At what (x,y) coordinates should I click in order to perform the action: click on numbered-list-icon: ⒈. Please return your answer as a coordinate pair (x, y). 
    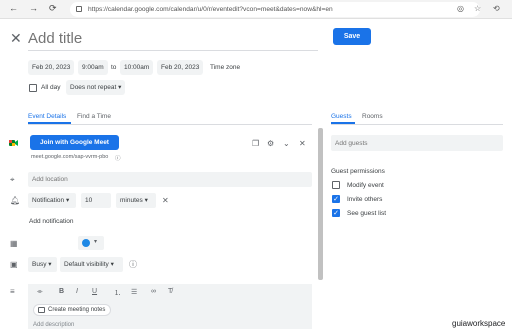
    Looking at the image, I should click on (117, 293).